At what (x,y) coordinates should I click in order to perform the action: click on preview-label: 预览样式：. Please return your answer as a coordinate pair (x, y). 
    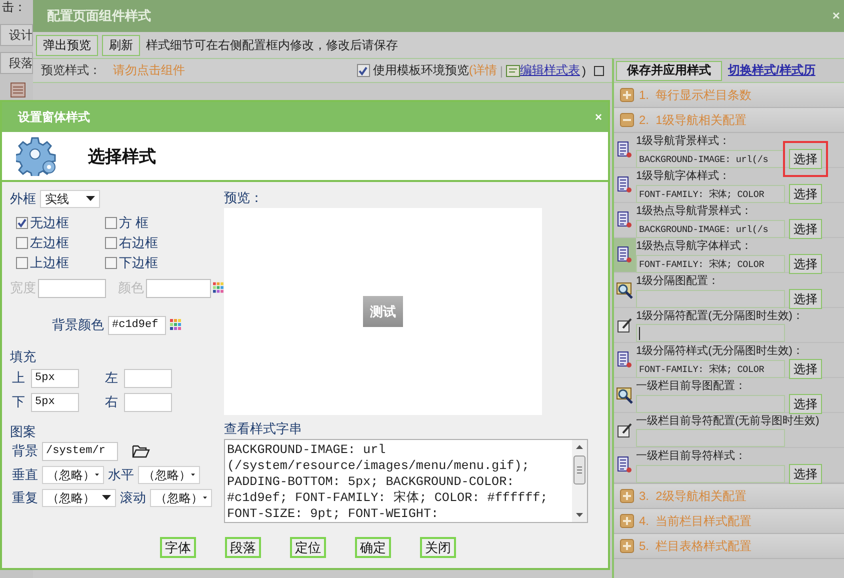
    Looking at the image, I should click on (71, 70).